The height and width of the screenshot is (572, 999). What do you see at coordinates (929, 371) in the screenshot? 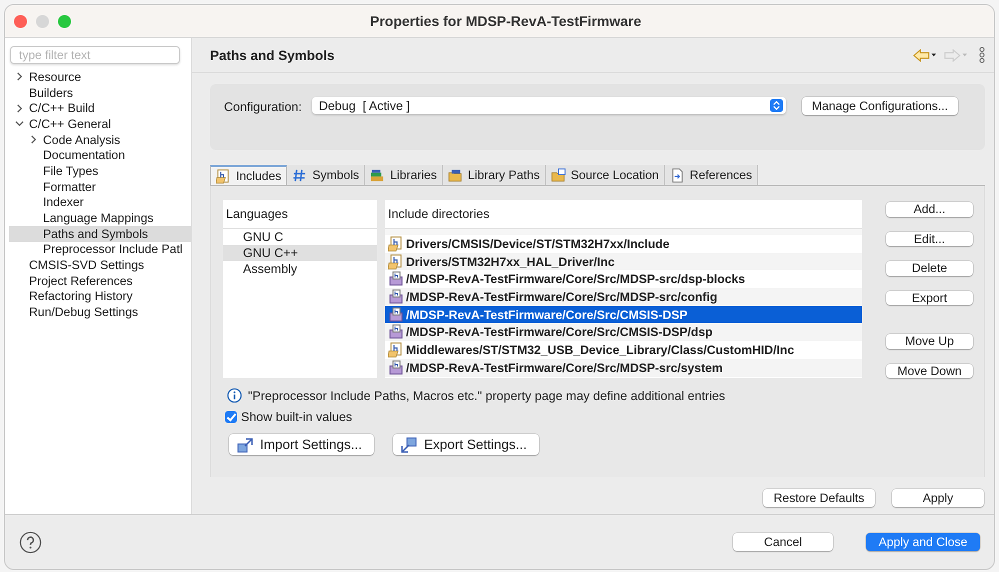
I see `side-button: Move Down` at bounding box center [929, 371].